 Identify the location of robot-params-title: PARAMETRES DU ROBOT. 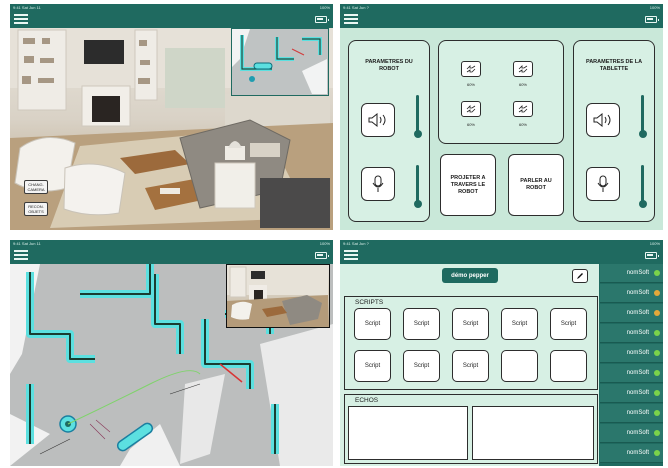
(389, 65).